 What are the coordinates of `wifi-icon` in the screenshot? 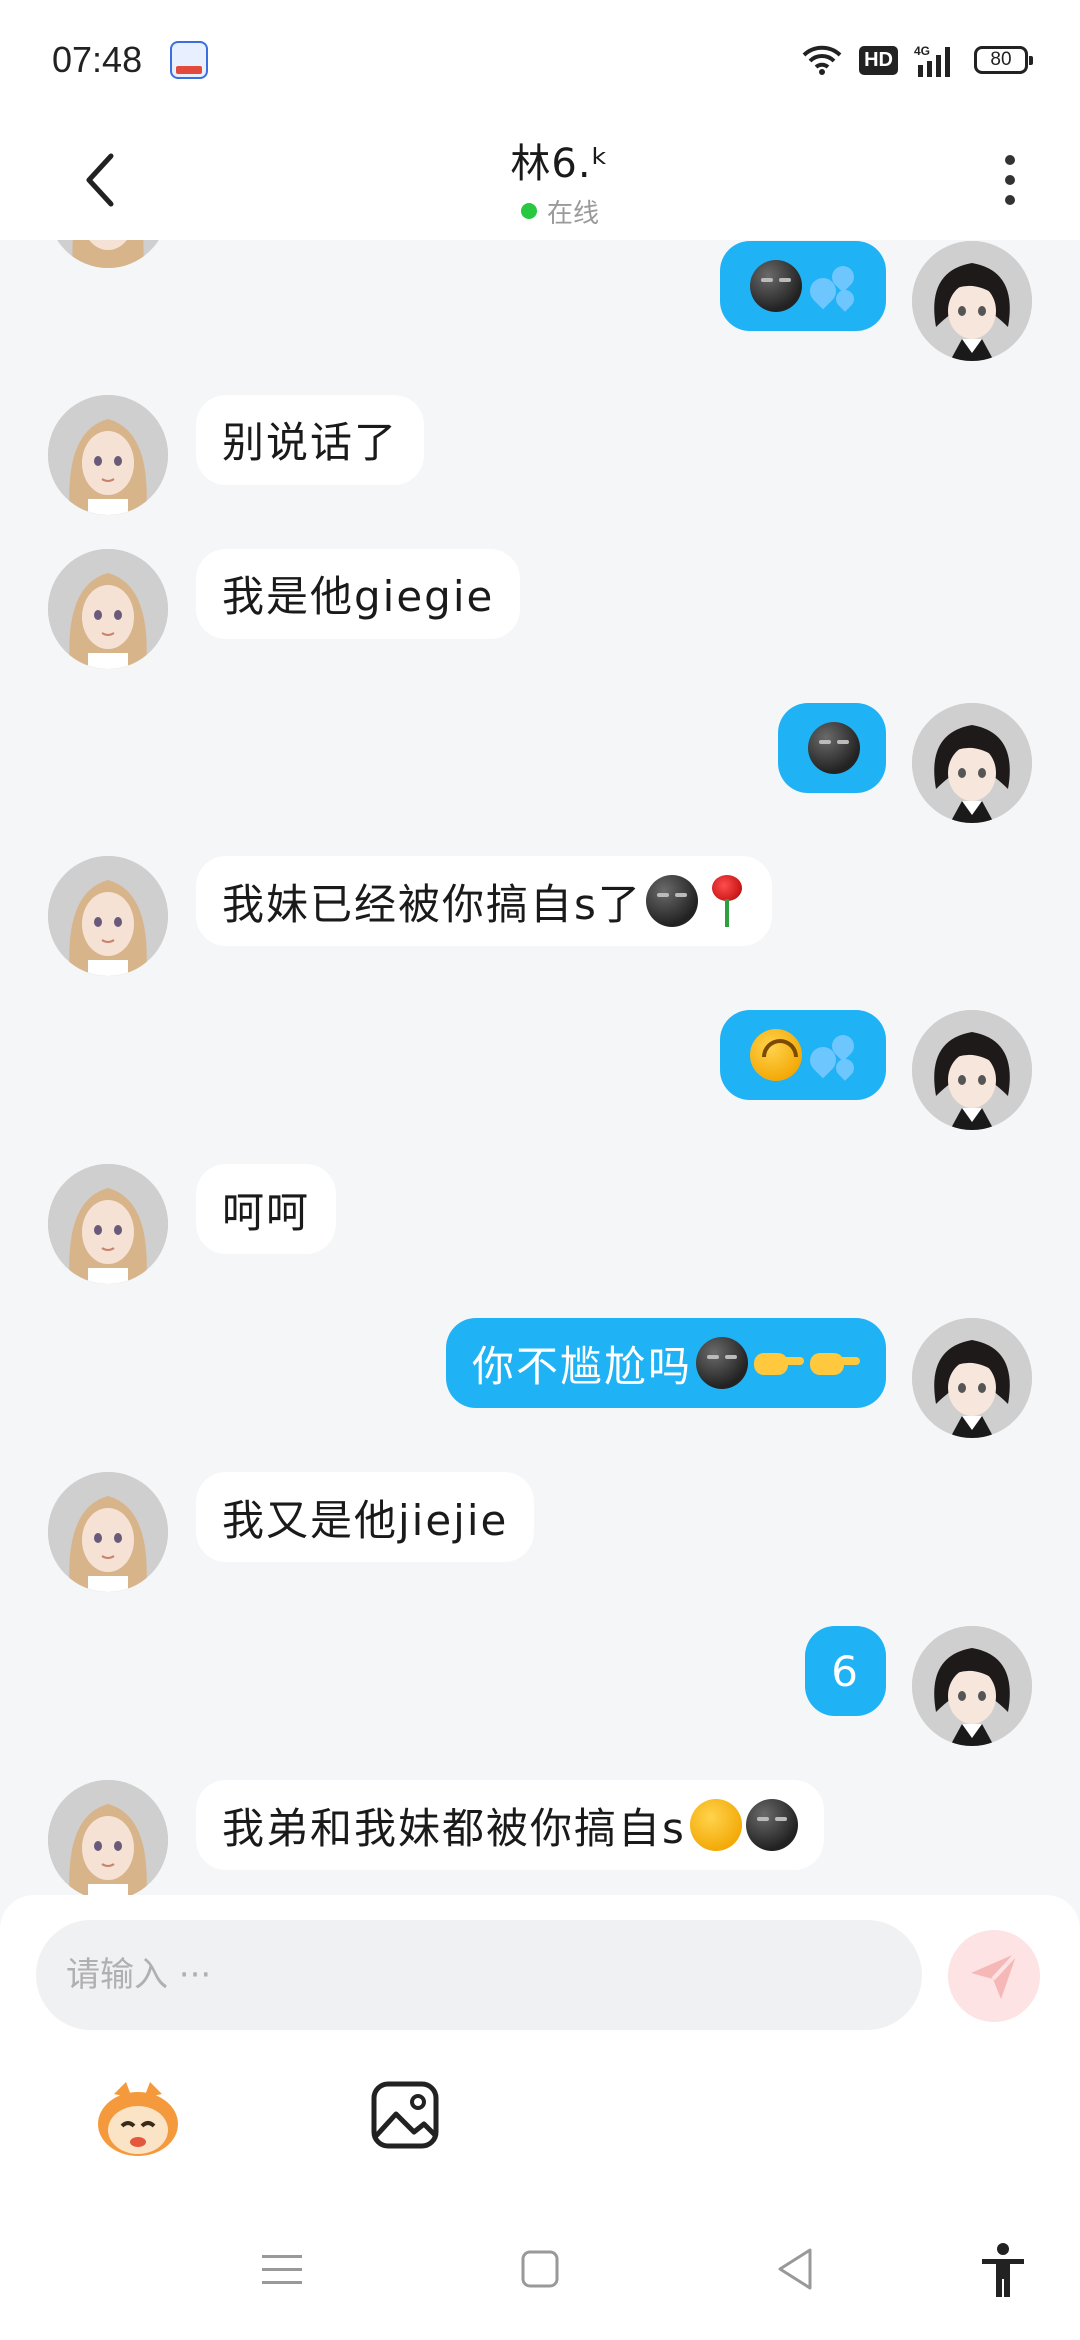 It's located at (822, 60).